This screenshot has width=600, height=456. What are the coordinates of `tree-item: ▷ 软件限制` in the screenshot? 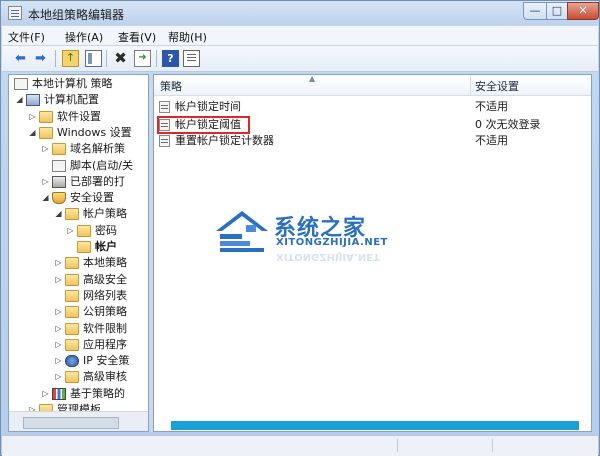 It's located at (78, 329).